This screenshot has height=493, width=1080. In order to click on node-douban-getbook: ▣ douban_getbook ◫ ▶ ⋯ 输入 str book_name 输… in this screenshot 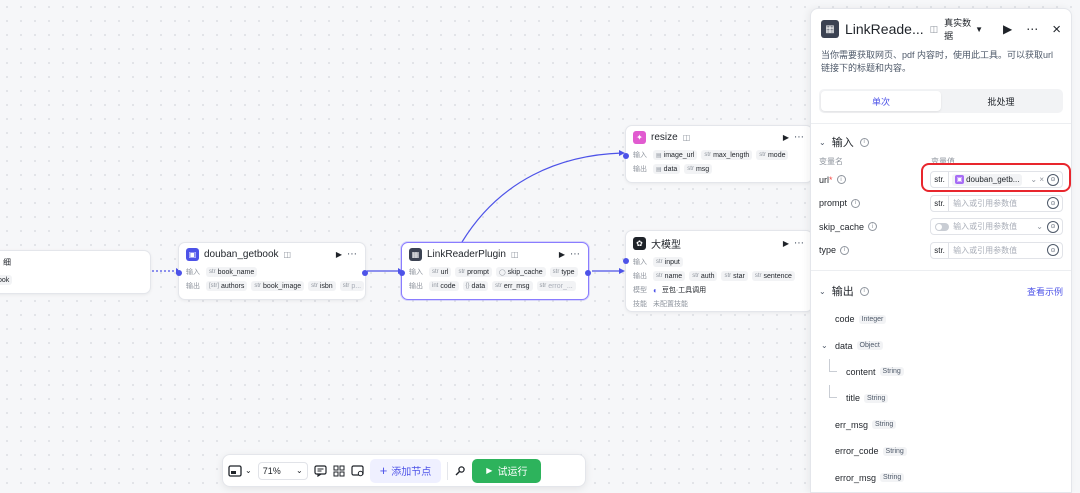, I will do `click(272, 271)`.